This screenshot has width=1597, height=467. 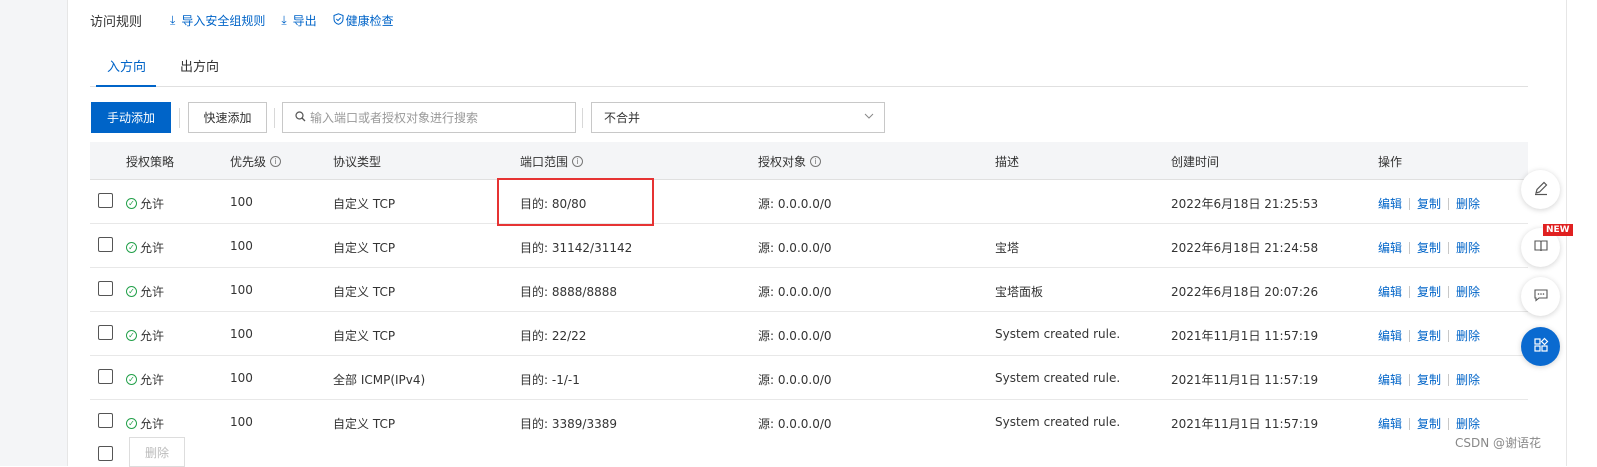 I want to click on quick-add-button: 快速添加, so click(x=227, y=117).